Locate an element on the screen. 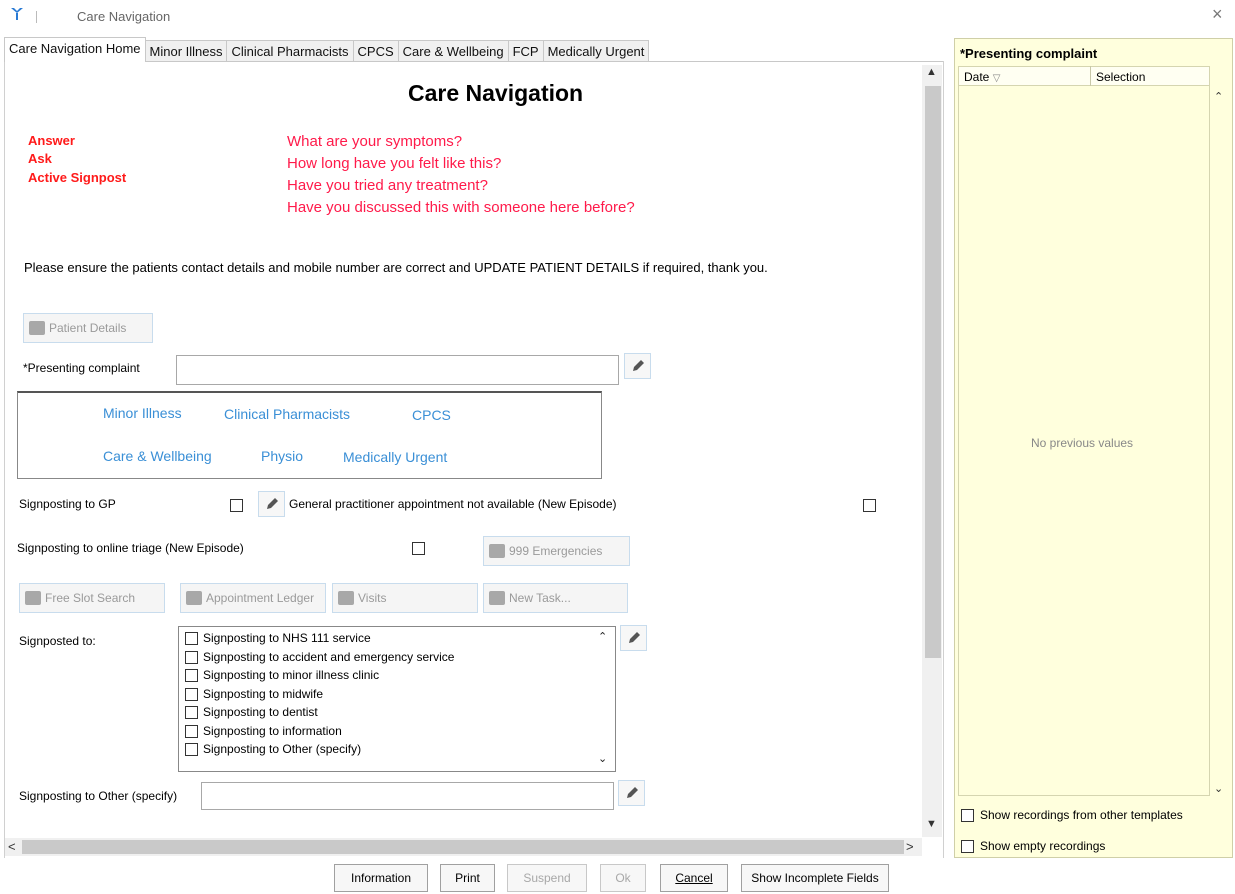 The width and height of the screenshot is (1235, 894). prompt-ask: Ask is located at coordinates (40, 158).